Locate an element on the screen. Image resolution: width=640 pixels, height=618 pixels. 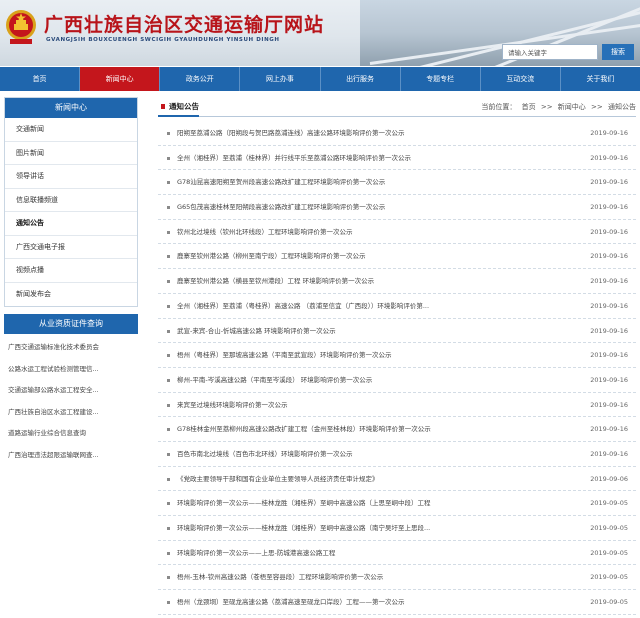
breadcrumb-home: 首页 is located at coordinates (529, 107).